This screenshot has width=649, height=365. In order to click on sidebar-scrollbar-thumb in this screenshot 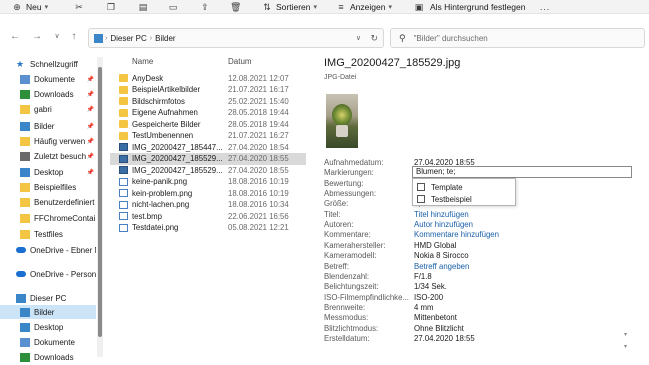, I will do `click(100, 202)`.